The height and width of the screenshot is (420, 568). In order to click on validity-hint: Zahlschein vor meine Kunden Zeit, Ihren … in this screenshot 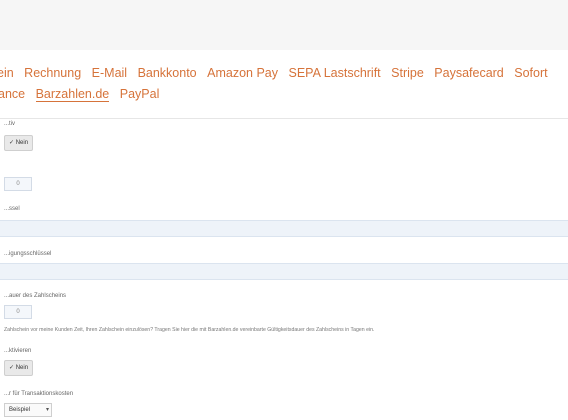, I will do `click(189, 330)`.